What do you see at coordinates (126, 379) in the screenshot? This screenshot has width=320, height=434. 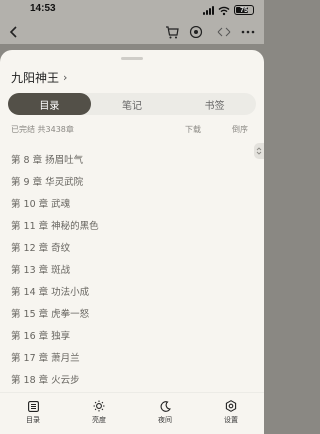 I see `chapter-item: 第 18 章 火云步` at bounding box center [126, 379].